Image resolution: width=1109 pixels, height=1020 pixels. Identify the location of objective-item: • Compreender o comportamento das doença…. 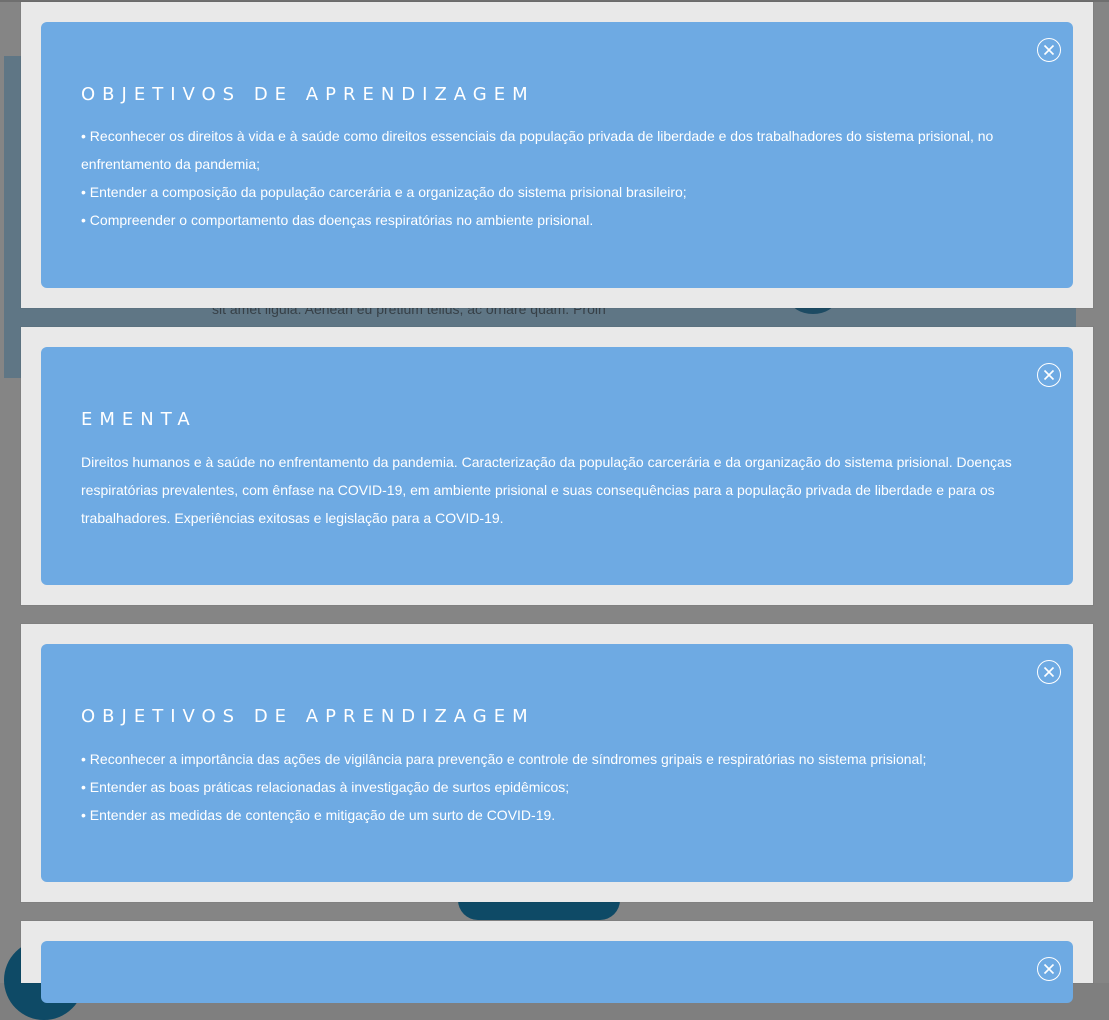
(337, 220).